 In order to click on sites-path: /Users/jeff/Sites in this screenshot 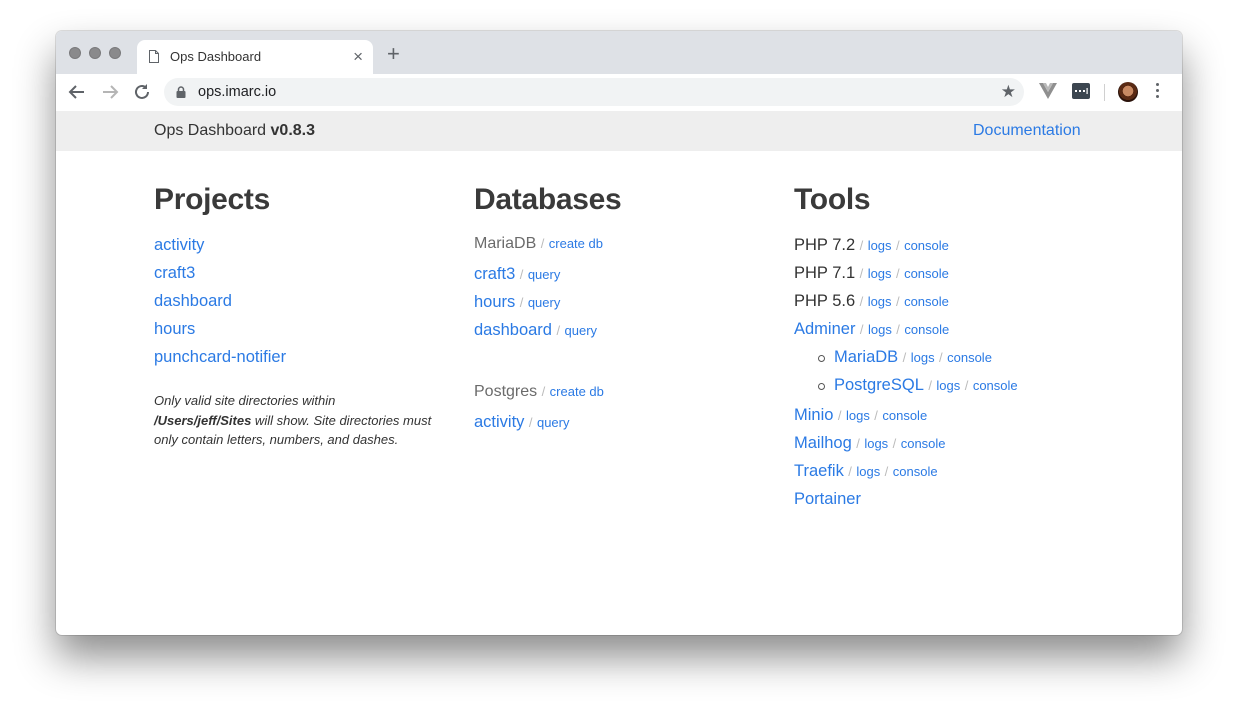, I will do `click(203, 420)`.